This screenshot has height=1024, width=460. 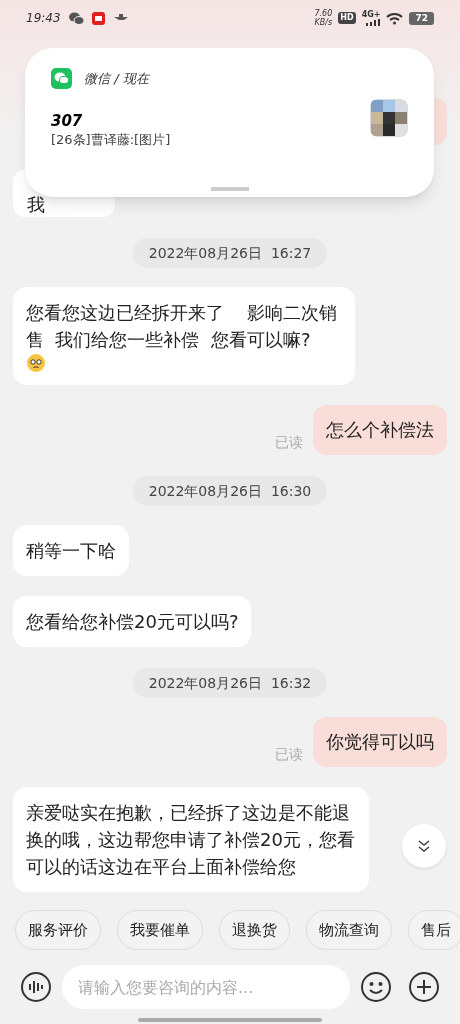 What do you see at coordinates (43, 18) in the screenshot?
I see `clock: 19:43` at bounding box center [43, 18].